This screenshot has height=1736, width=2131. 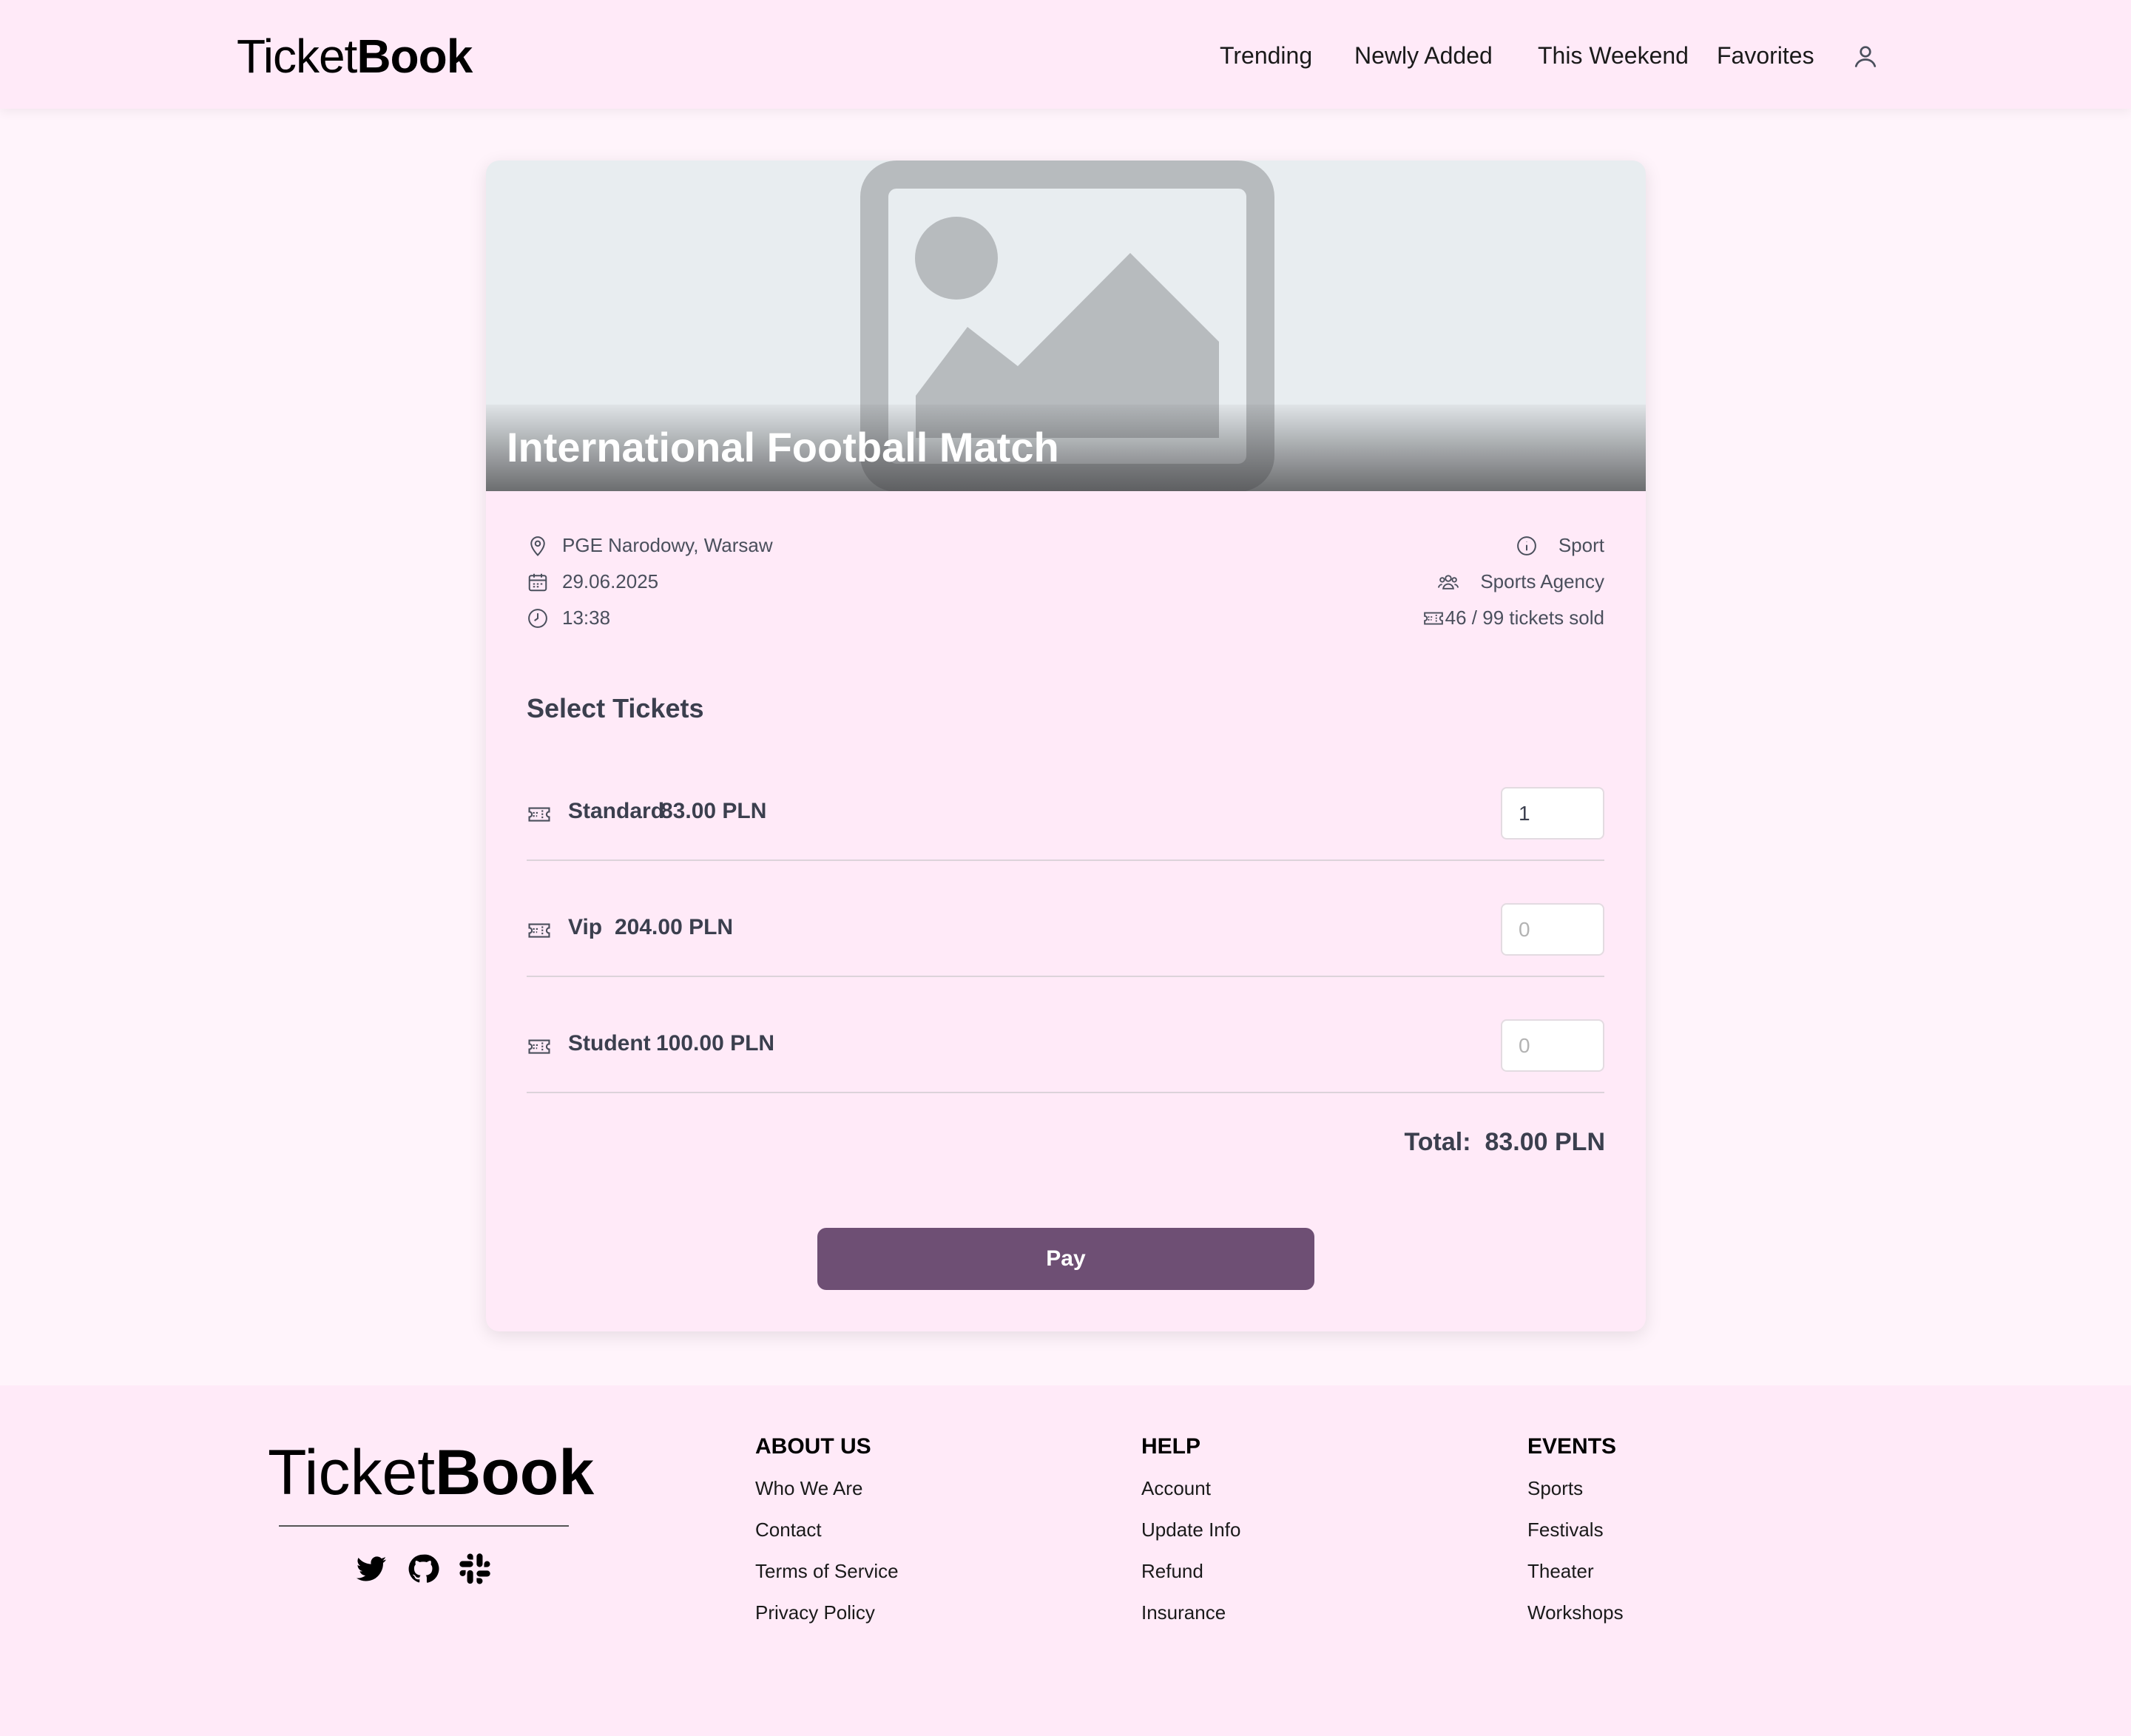 I want to click on footer-link: Workshops, so click(x=1575, y=1612).